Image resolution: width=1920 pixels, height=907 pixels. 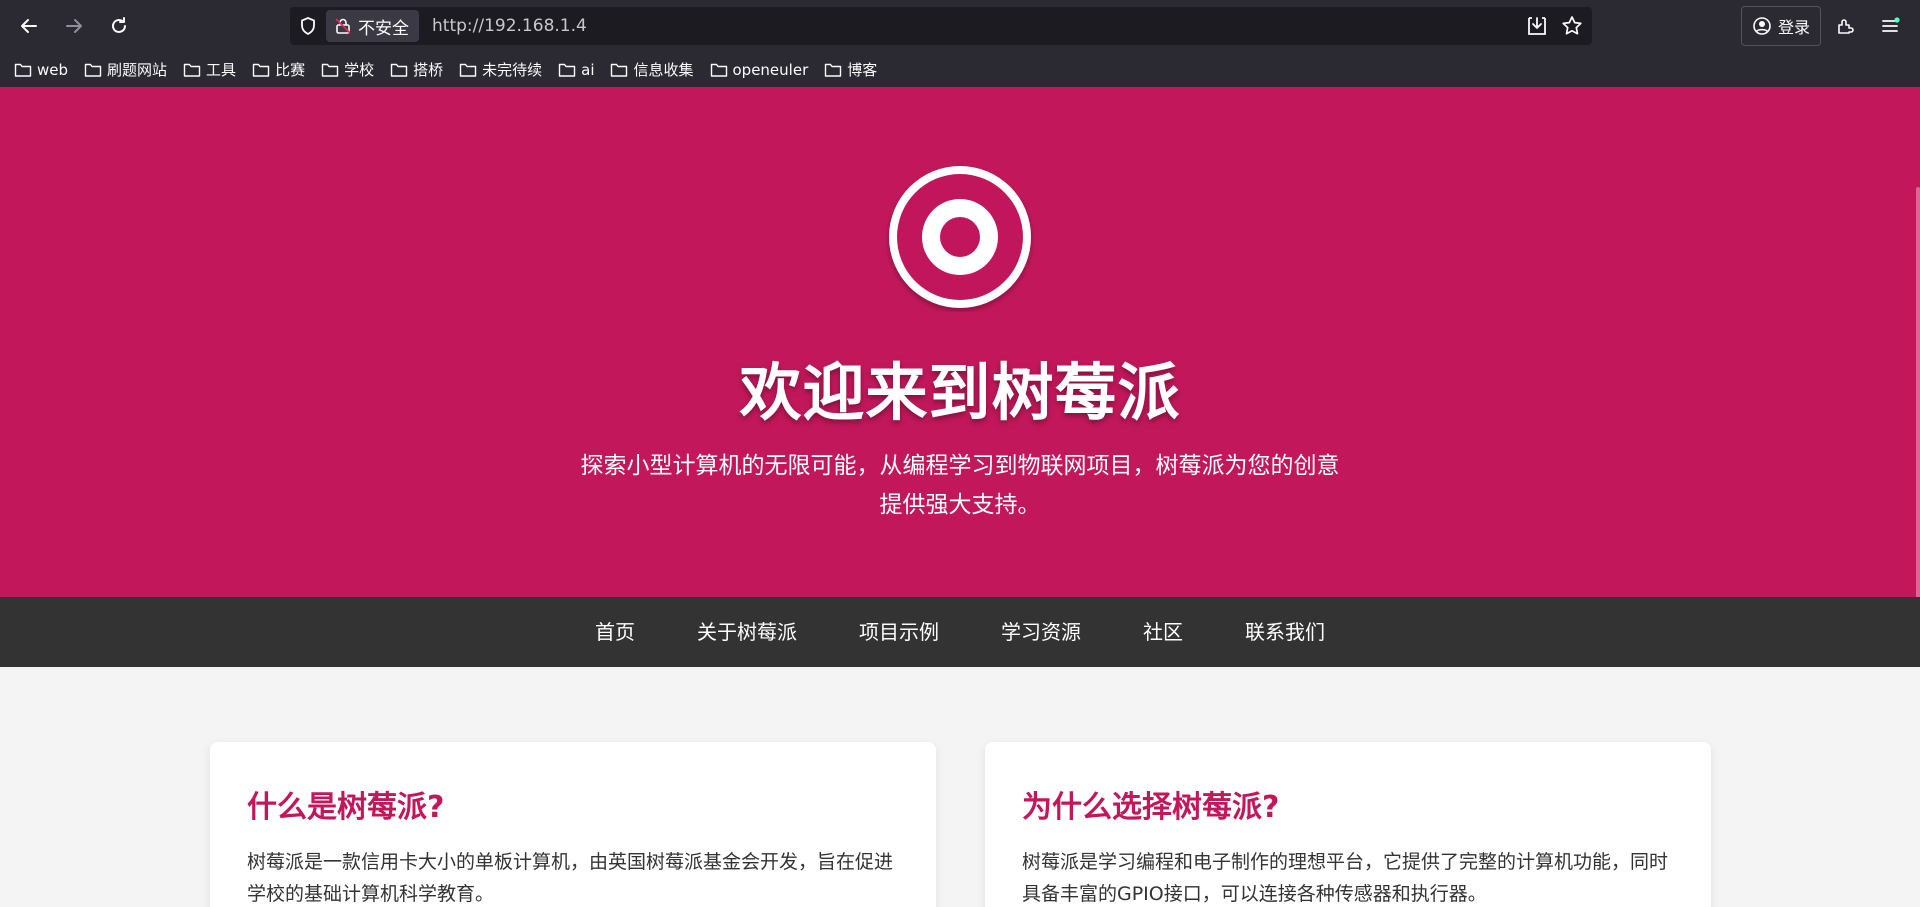 What do you see at coordinates (770, 69) in the screenshot?
I see `bookmark-label: openeuler` at bounding box center [770, 69].